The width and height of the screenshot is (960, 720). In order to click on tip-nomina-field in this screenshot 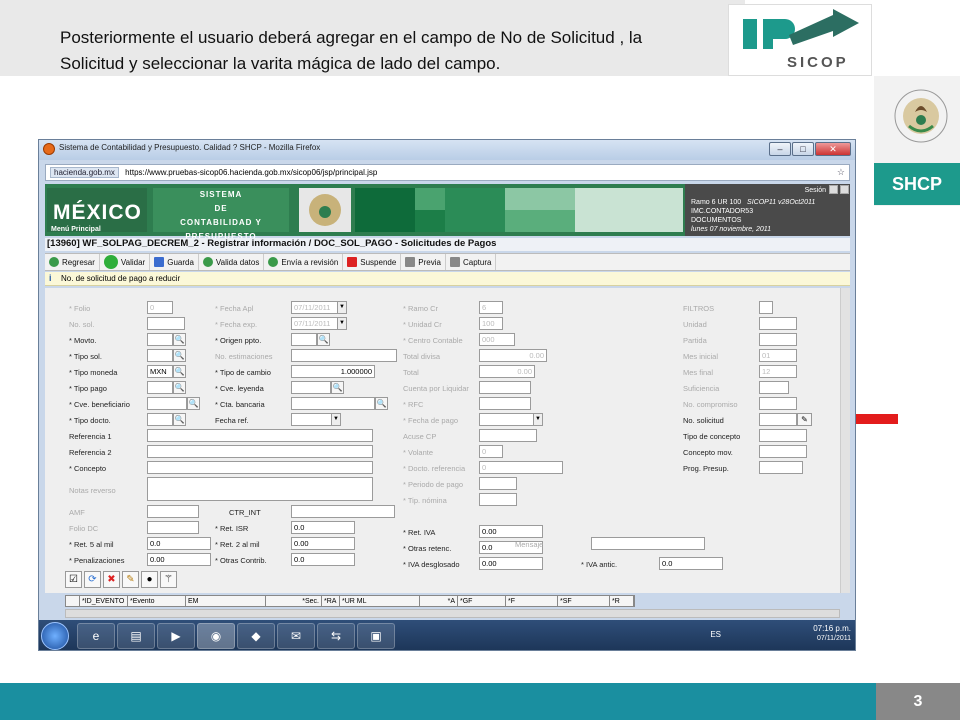, I will do `click(498, 499)`.